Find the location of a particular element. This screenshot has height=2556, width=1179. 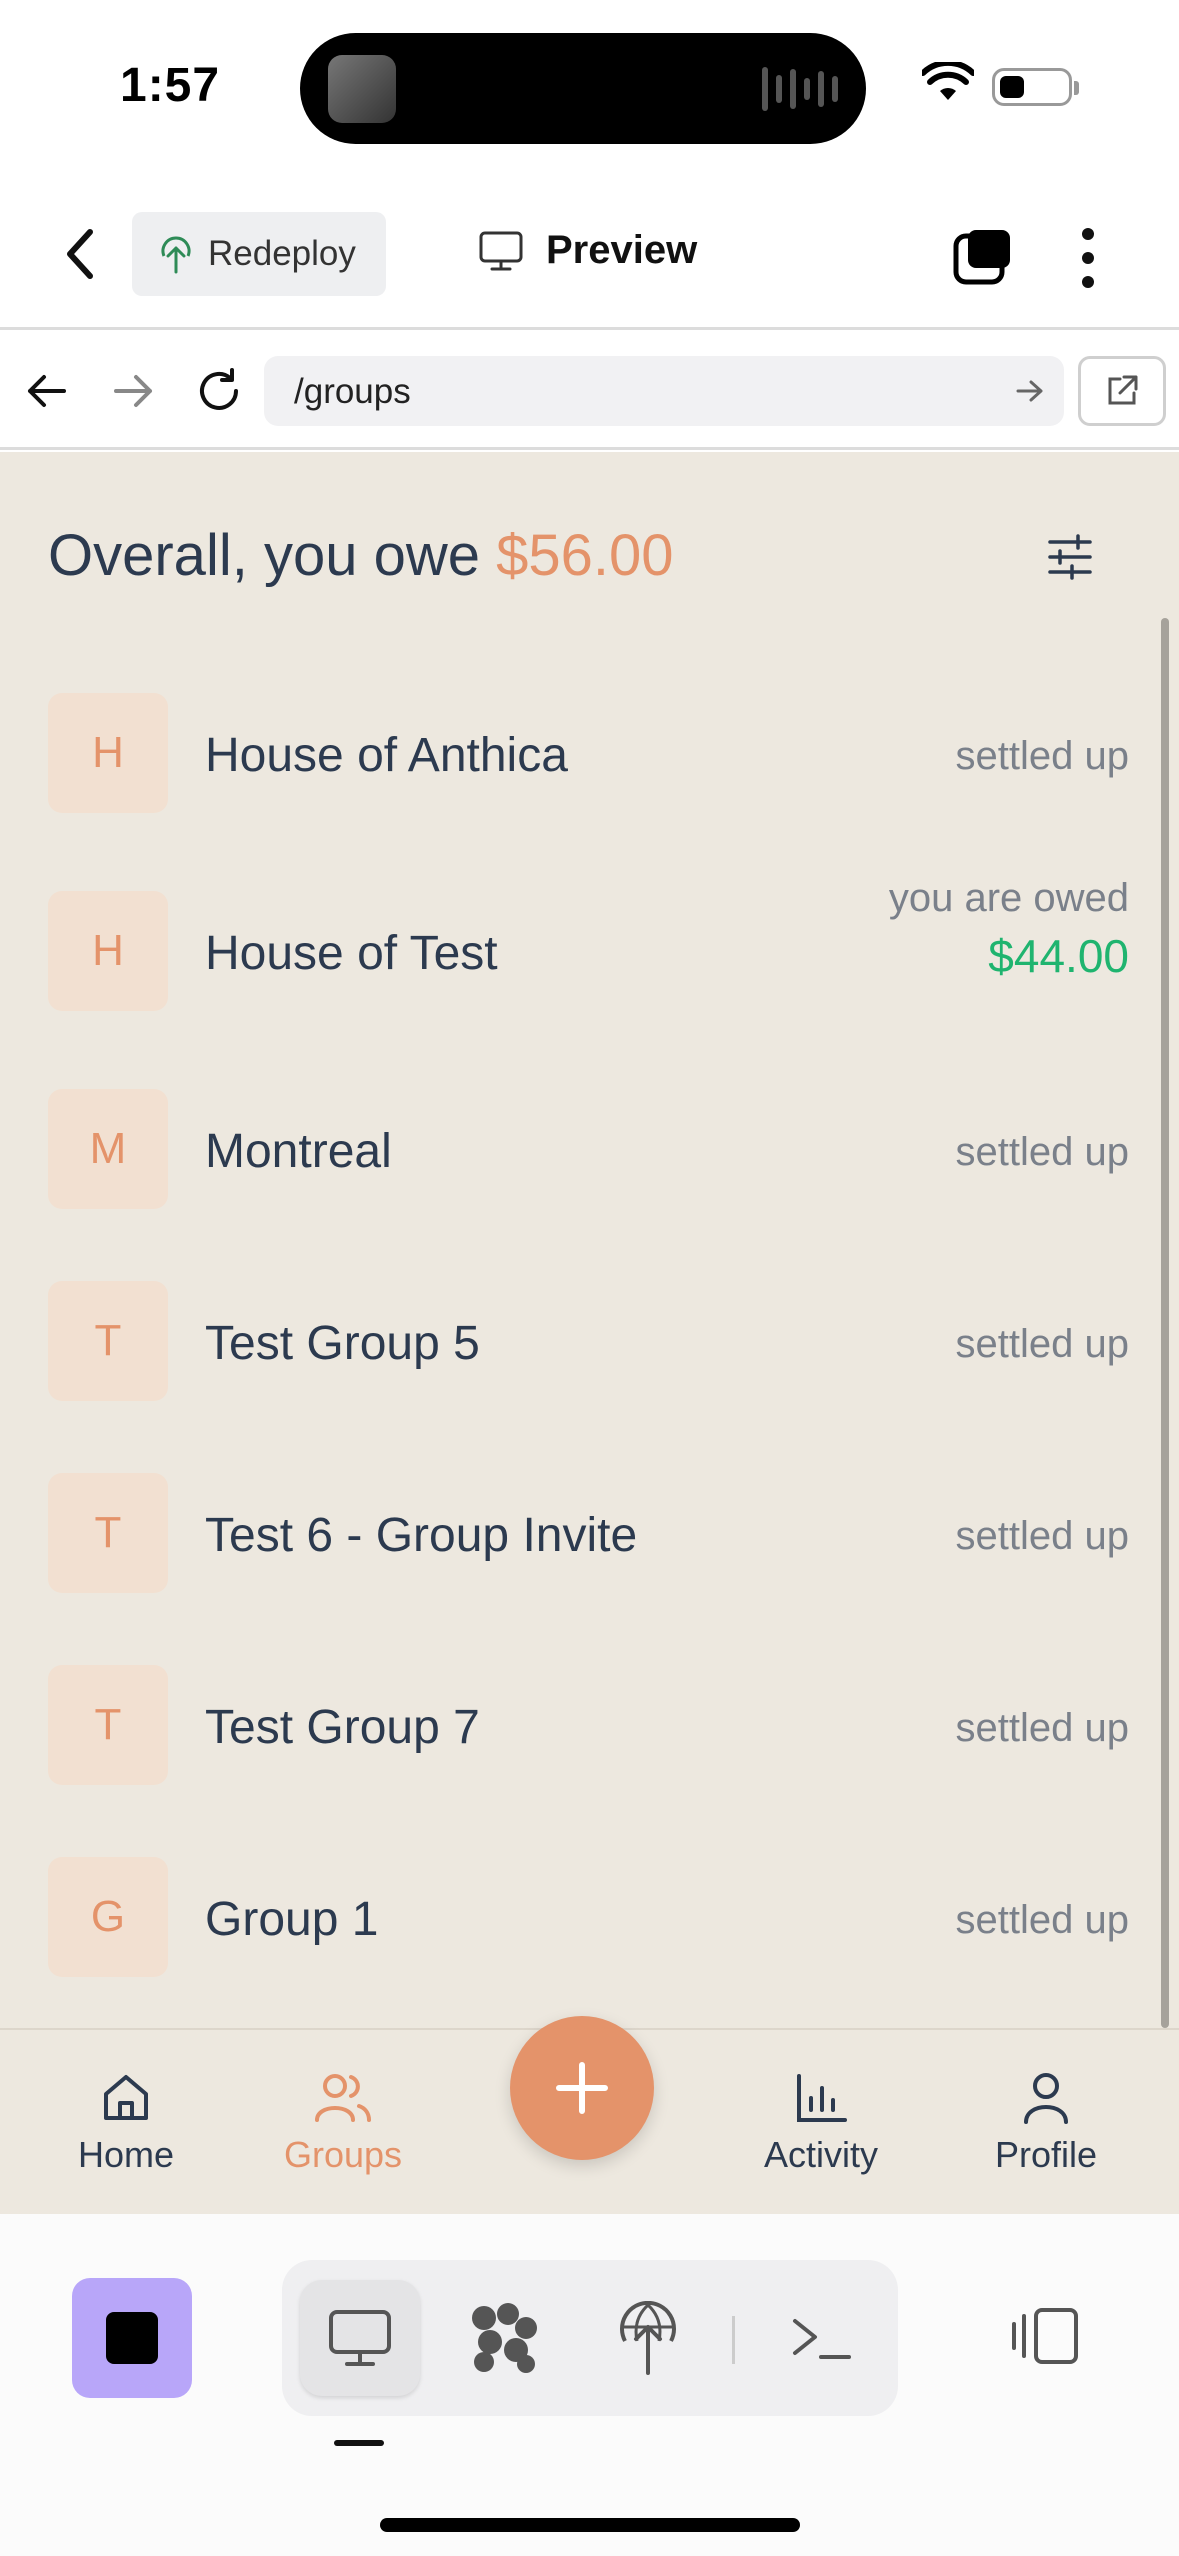

summary-prefix: Overall, you owe is located at coordinates (272, 555).